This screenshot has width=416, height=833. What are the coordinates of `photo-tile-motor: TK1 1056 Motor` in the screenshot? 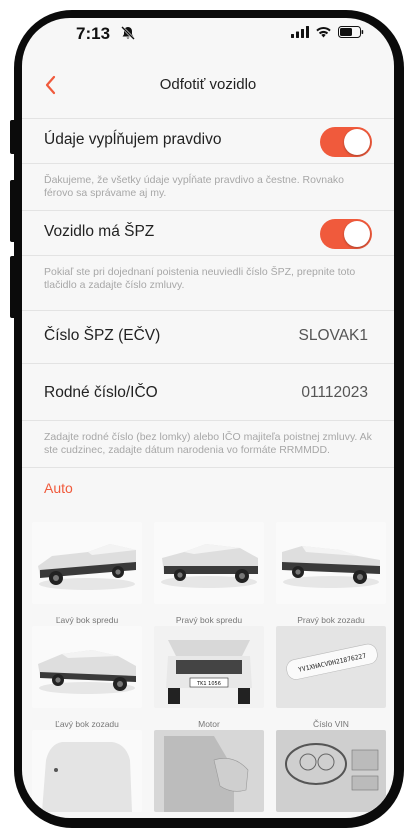 It's located at (209, 677).